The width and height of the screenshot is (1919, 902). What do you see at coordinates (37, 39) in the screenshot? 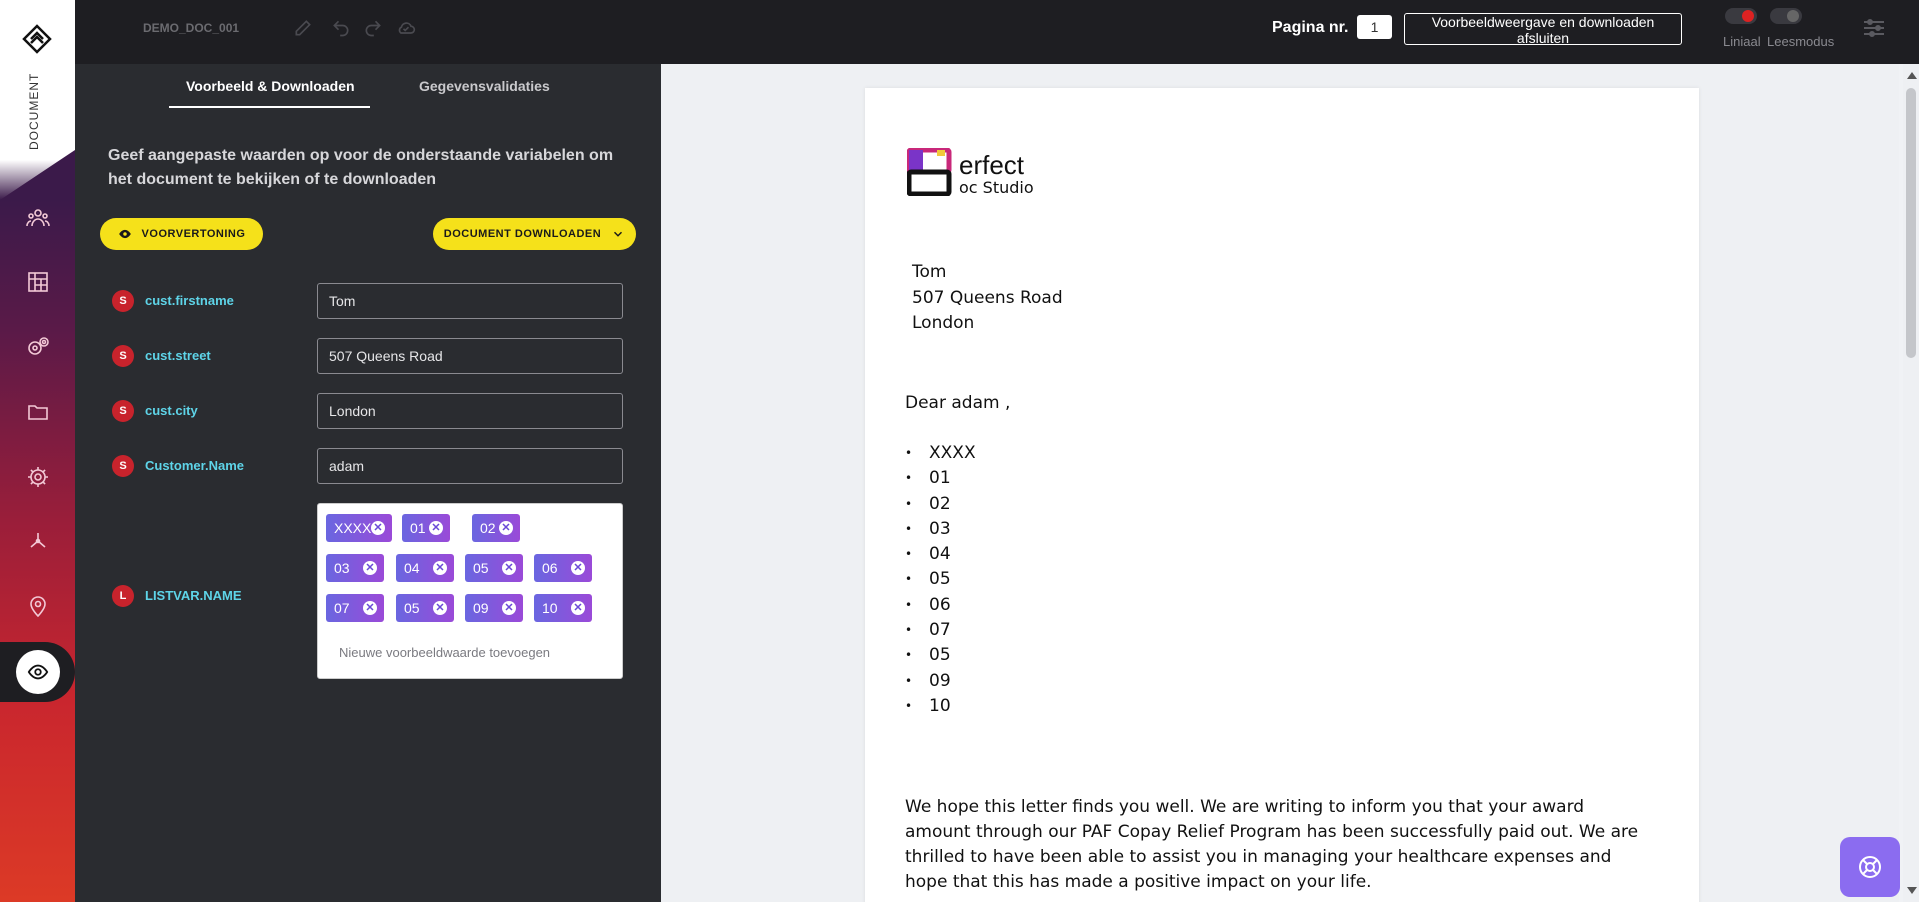
I see `app-logo-icon` at bounding box center [37, 39].